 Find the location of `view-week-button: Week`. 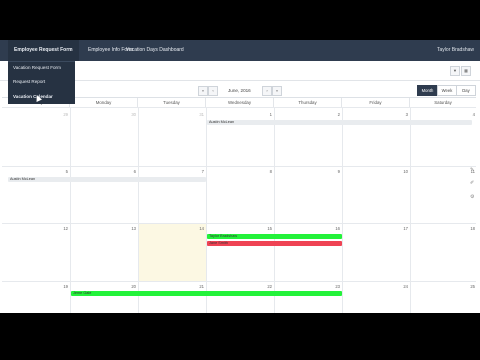

view-week-button: Week is located at coordinates (447, 90).